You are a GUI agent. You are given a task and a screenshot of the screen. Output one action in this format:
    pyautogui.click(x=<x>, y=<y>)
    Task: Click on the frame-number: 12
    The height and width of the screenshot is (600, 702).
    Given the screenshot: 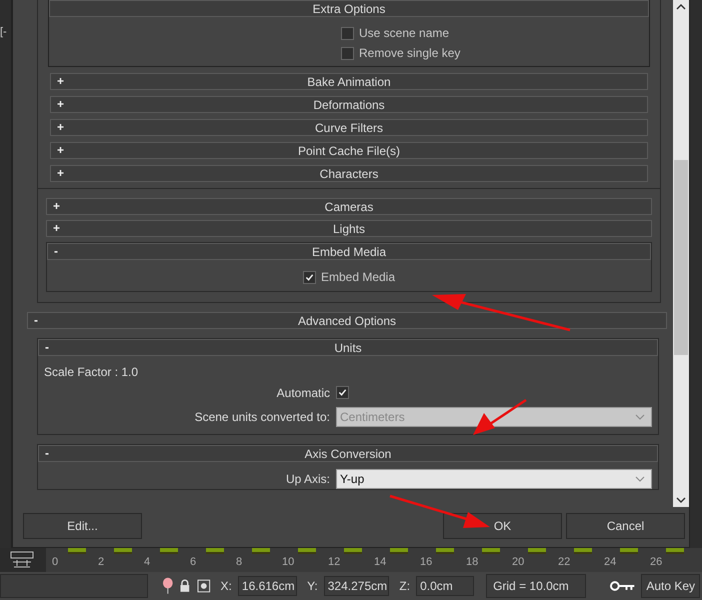 What is the action you would take?
    pyautogui.click(x=335, y=562)
    